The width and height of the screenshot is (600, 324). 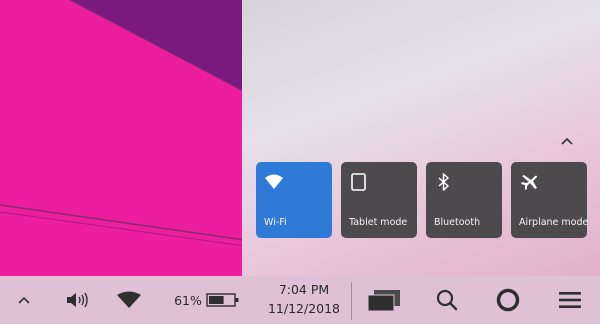 What do you see at coordinates (443, 182) in the screenshot?
I see `bluetooth-icon` at bounding box center [443, 182].